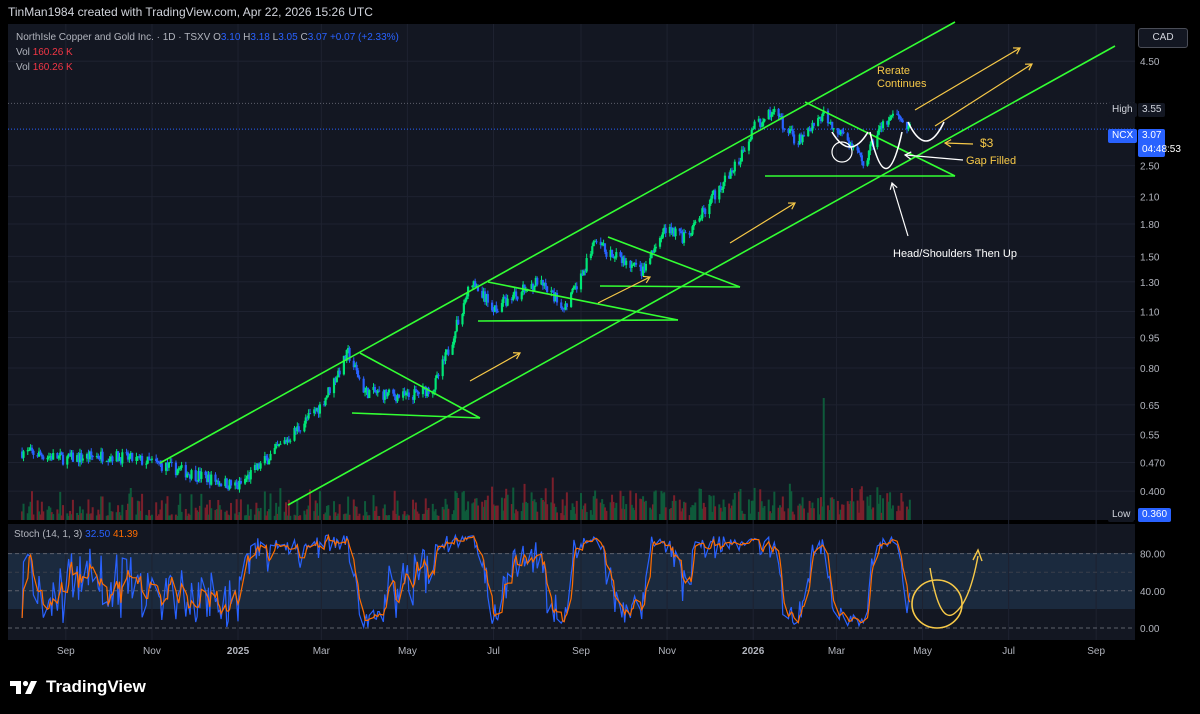 The width and height of the screenshot is (1200, 714). What do you see at coordinates (955, 254) in the screenshot?
I see `annotation-head-shoulders: Head/Shoulders Then Up` at bounding box center [955, 254].